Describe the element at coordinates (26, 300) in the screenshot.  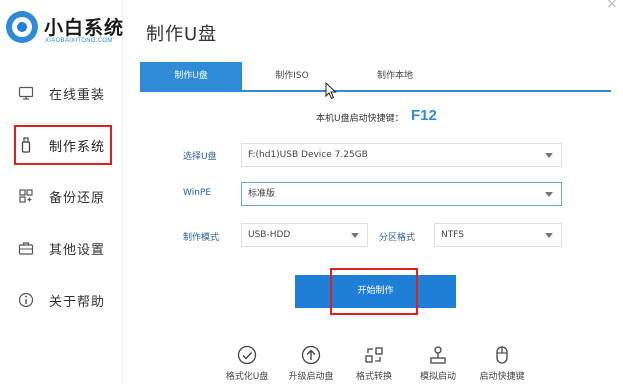
I see `info-icon` at that location.